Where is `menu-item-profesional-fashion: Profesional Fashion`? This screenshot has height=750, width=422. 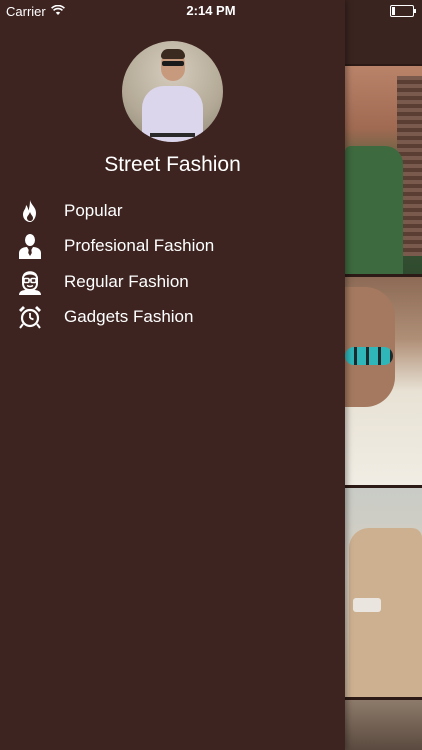
menu-item-profesional-fashion: Profesional Fashion is located at coordinates (172, 247).